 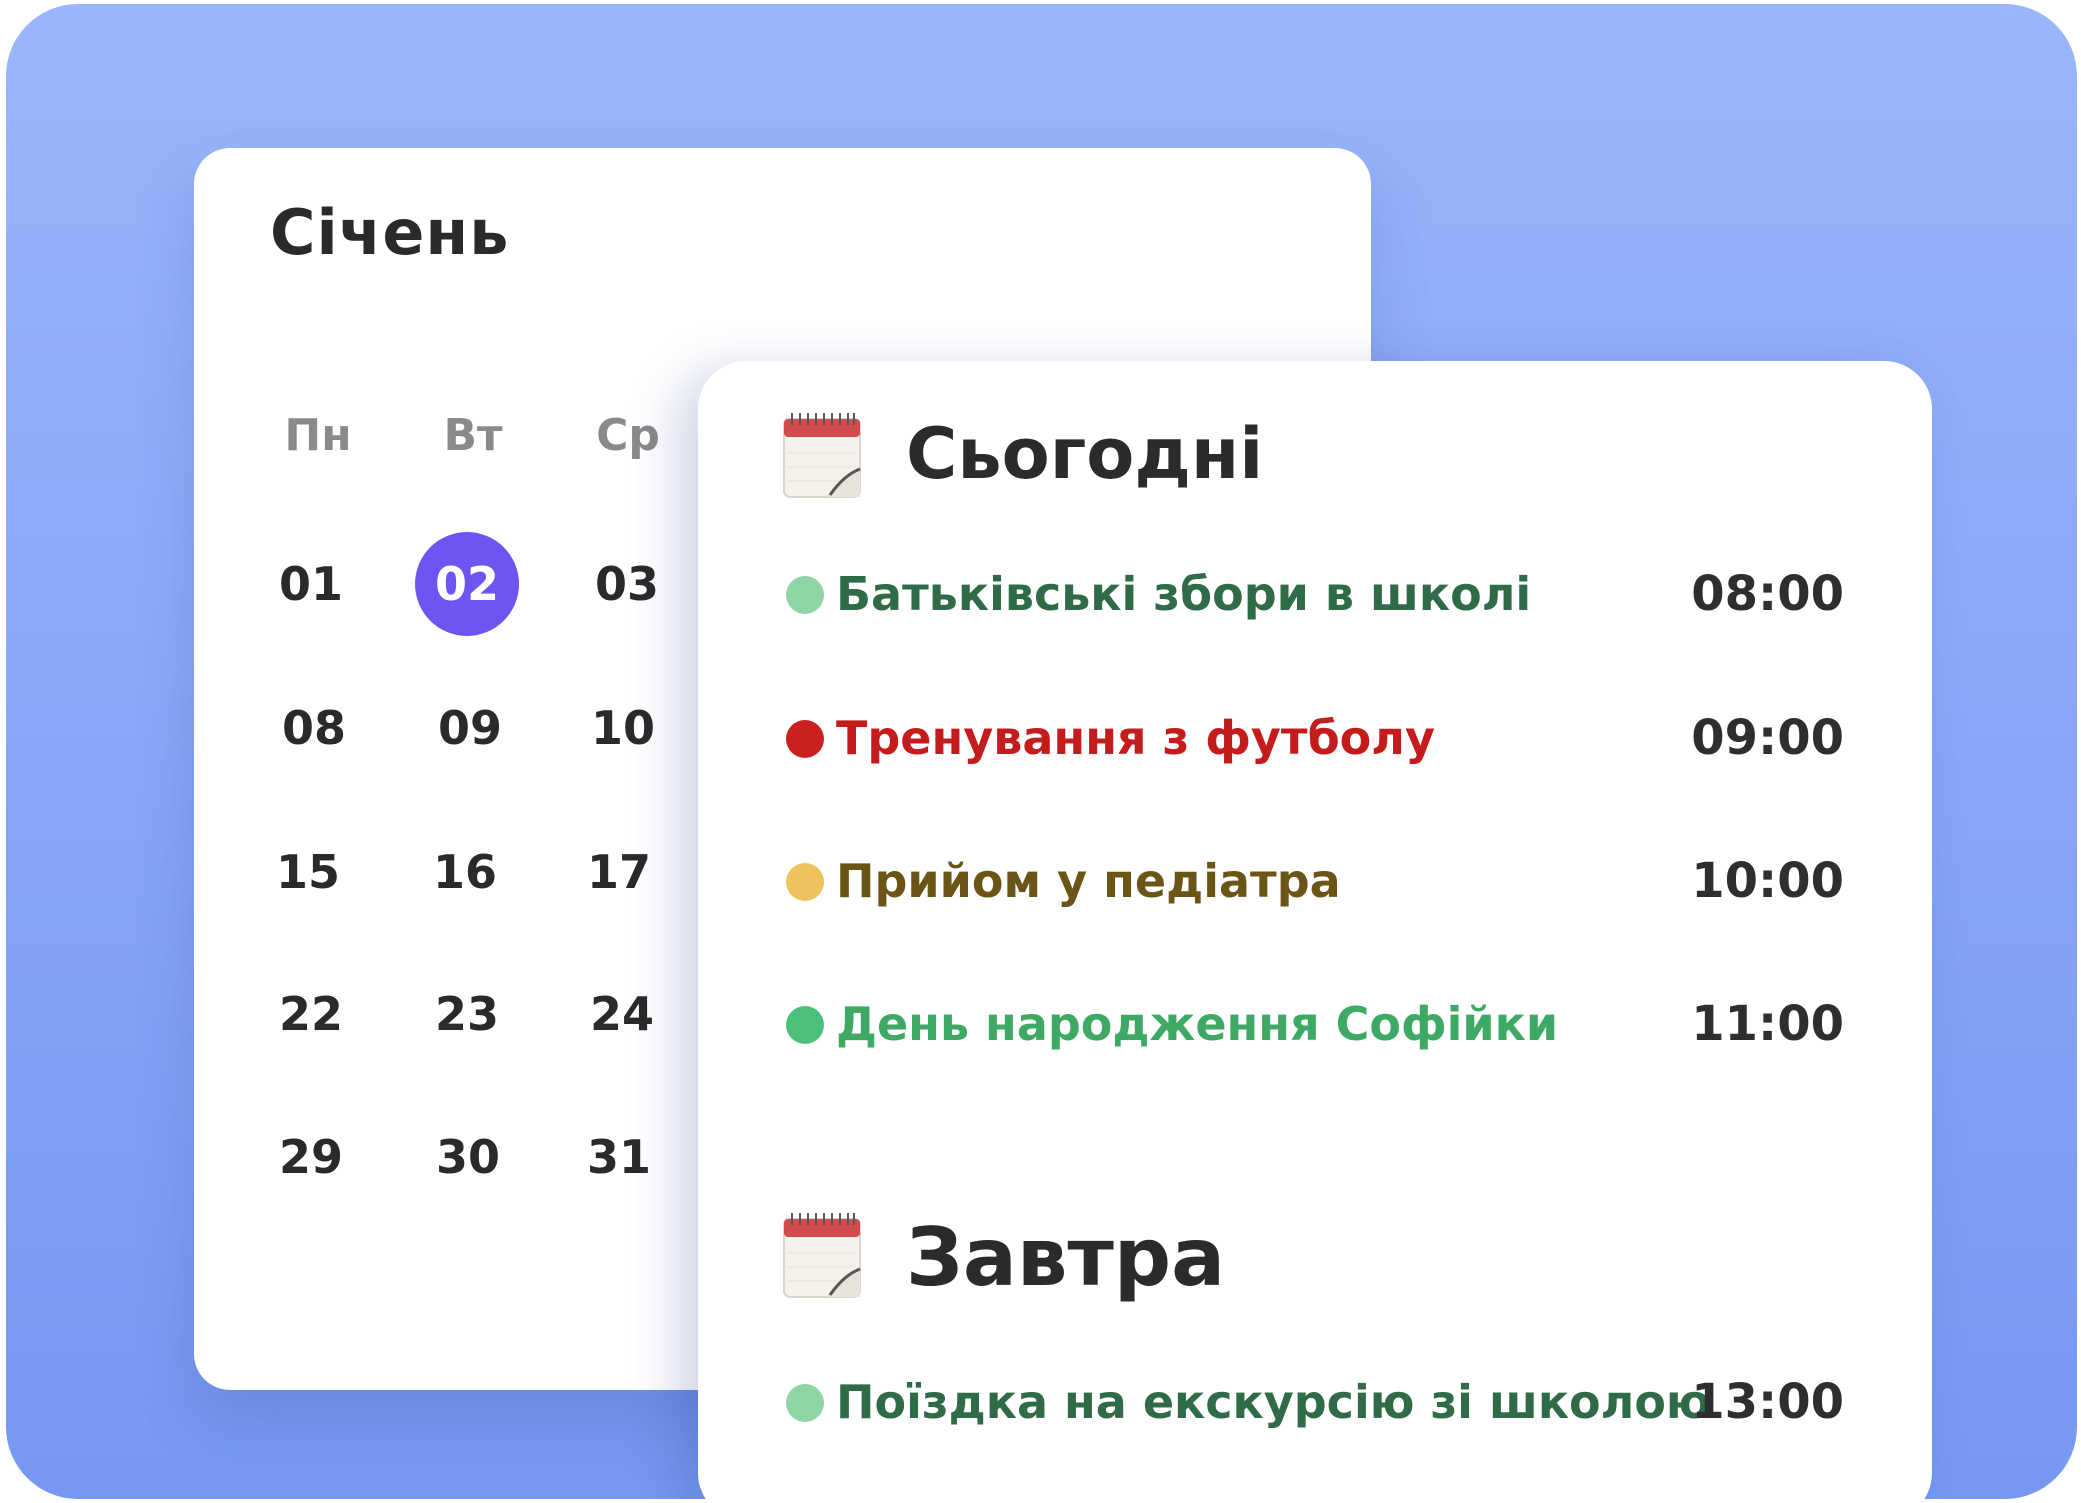 I want to click on event-time: 10:00, so click(x=1767, y=881).